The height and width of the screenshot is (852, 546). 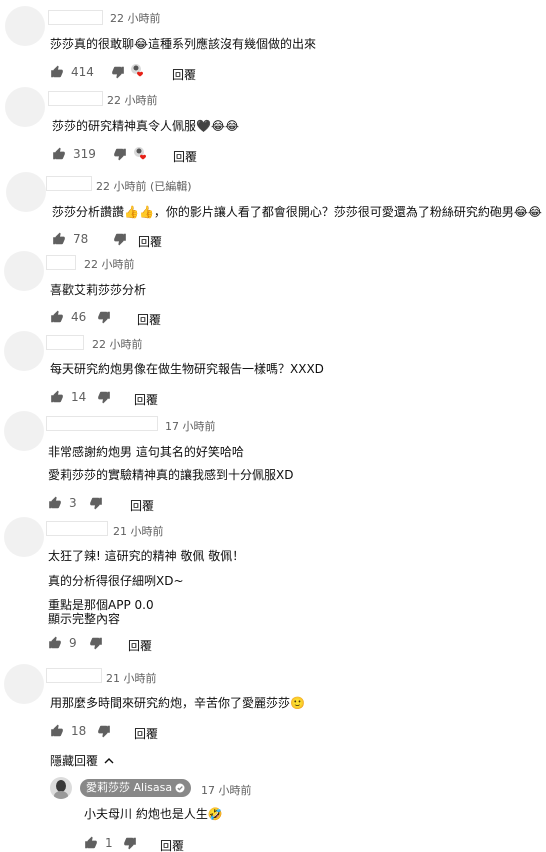 I want to click on reply-actions: 1, so click(x=110, y=843).